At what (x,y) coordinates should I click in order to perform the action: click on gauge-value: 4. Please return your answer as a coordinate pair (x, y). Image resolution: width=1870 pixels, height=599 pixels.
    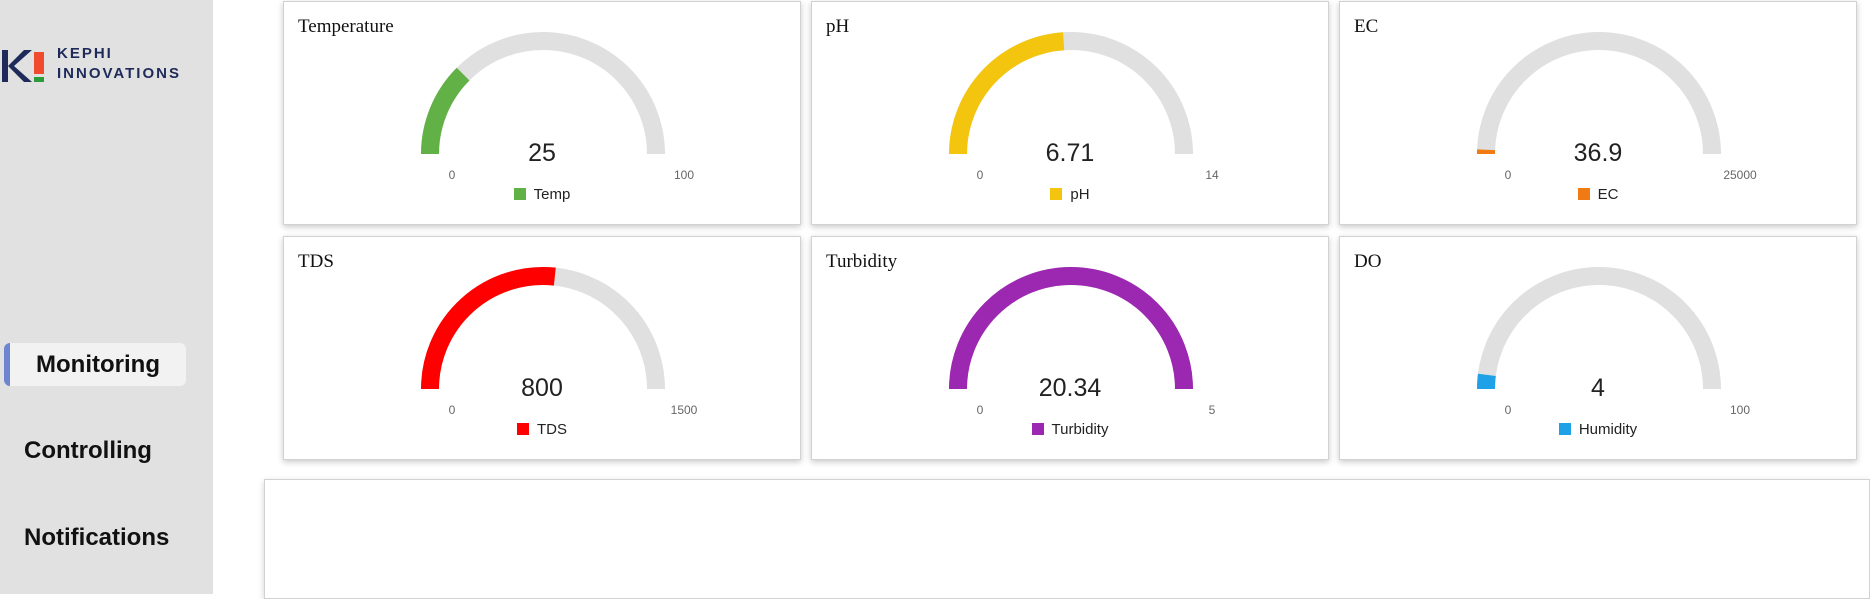
    Looking at the image, I should click on (1598, 388).